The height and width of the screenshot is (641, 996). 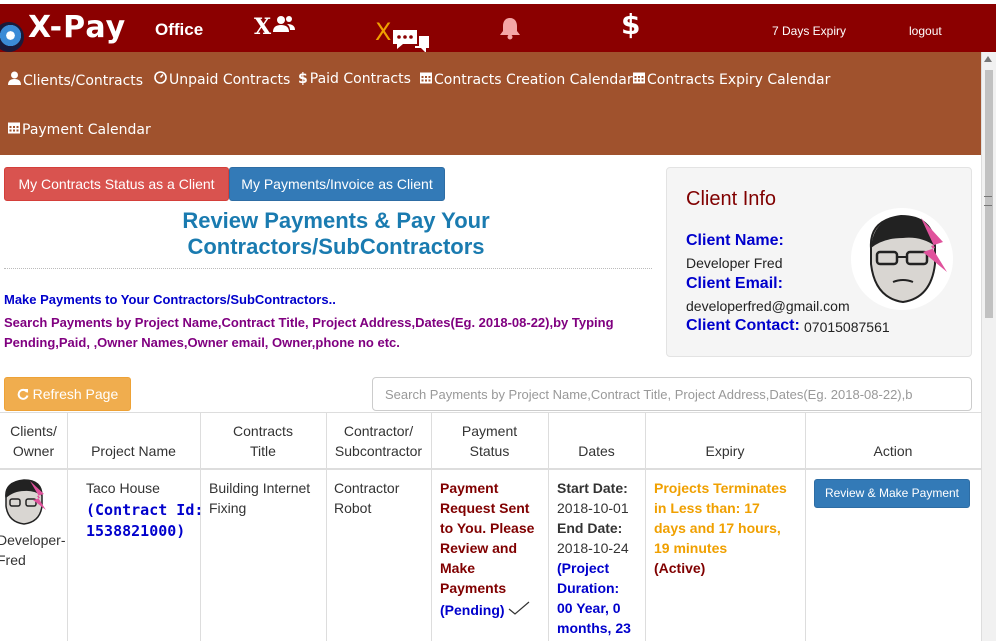 What do you see at coordinates (725, 440) in the screenshot?
I see `column-header-expiry: Expiry` at bounding box center [725, 440].